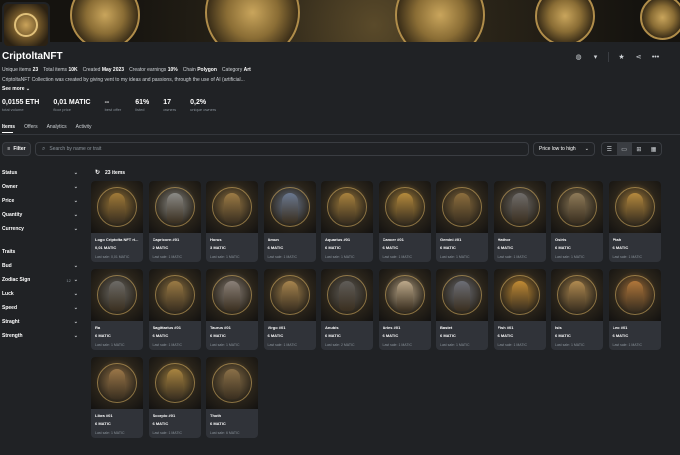 The width and height of the screenshot is (680, 455). I want to click on tab-items: Items, so click(8, 127).